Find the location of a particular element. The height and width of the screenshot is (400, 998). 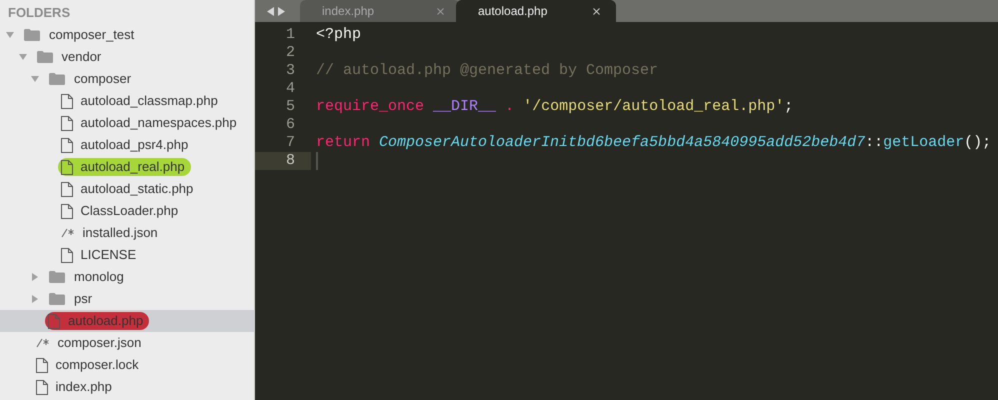

tab-label: autoload.php is located at coordinates (513, 11).